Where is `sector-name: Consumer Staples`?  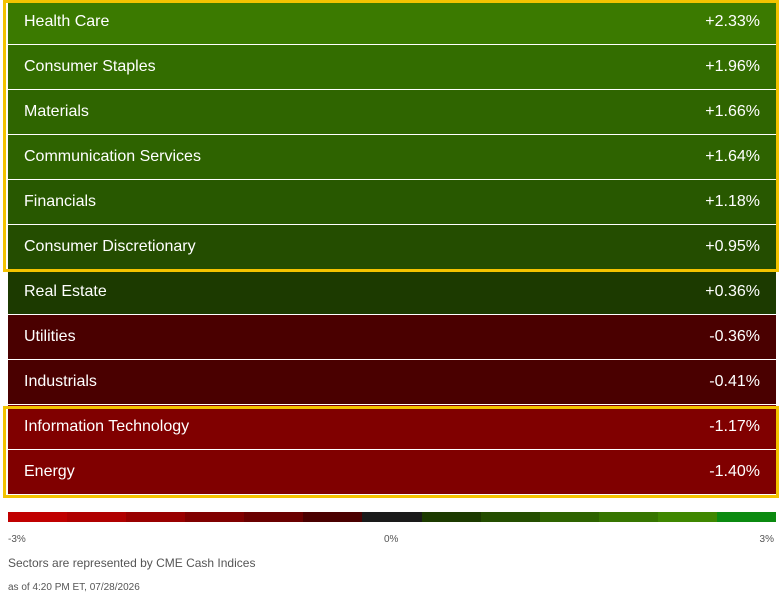
sector-name: Consumer Staples is located at coordinates (90, 66).